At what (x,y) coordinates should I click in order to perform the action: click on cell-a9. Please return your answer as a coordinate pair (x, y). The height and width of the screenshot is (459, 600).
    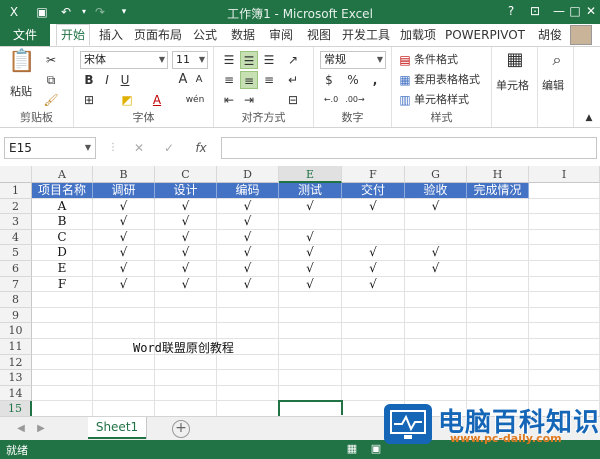
    Looking at the image, I should click on (62, 315).